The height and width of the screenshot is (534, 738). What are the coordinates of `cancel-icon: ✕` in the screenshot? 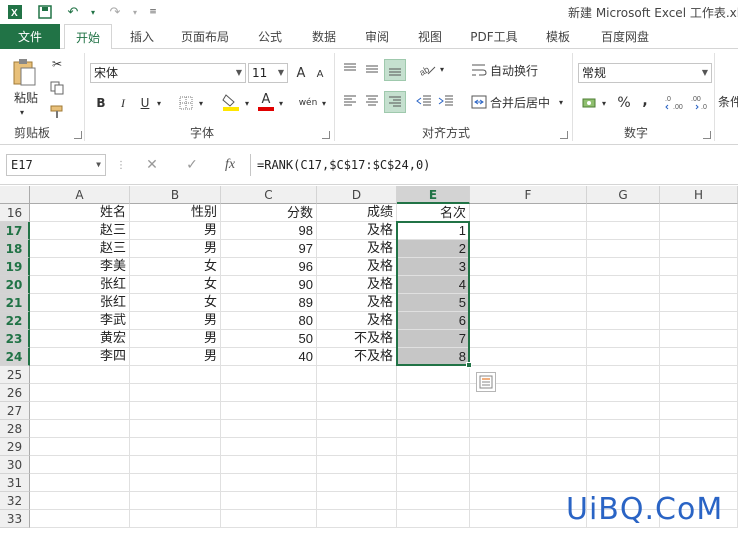 It's located at (152, 165).